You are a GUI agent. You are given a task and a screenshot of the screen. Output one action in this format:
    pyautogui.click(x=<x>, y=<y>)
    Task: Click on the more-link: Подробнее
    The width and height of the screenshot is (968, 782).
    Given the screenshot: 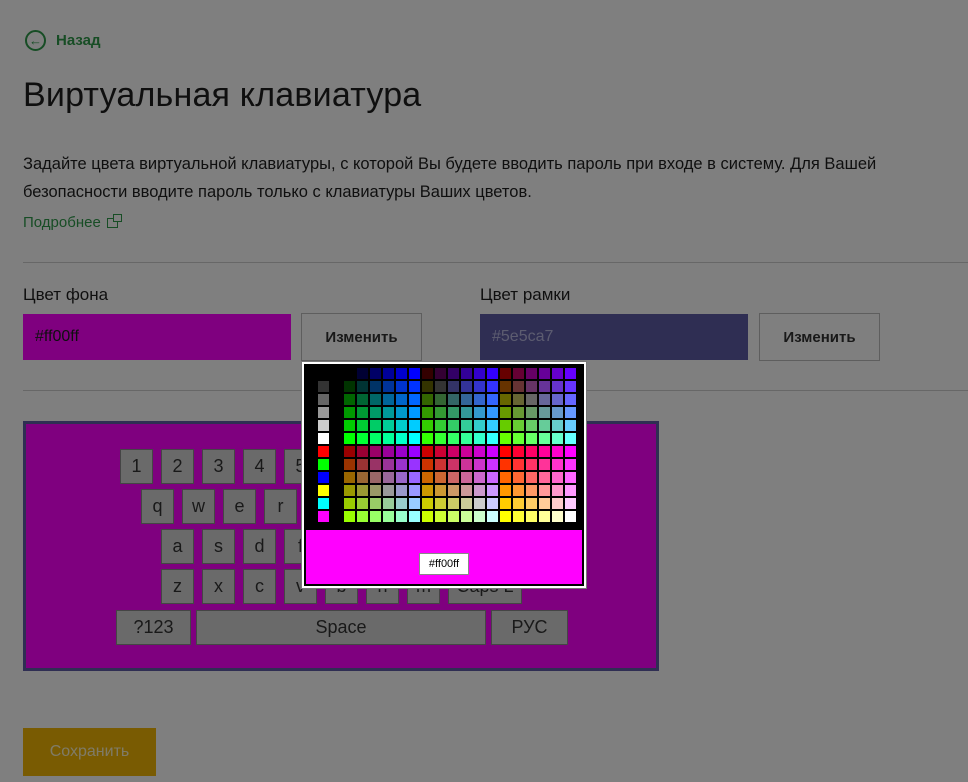 What is the action you would take?
    pyautogui.click(x=72, y=222)
    